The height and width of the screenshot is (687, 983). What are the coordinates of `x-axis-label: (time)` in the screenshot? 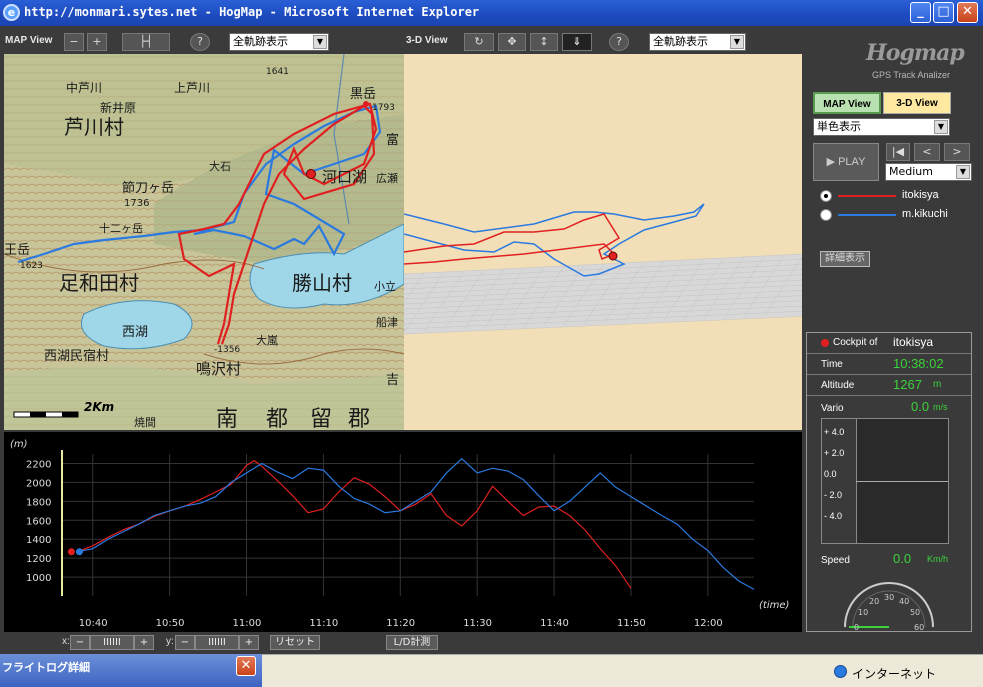 It's located at (774, 605).